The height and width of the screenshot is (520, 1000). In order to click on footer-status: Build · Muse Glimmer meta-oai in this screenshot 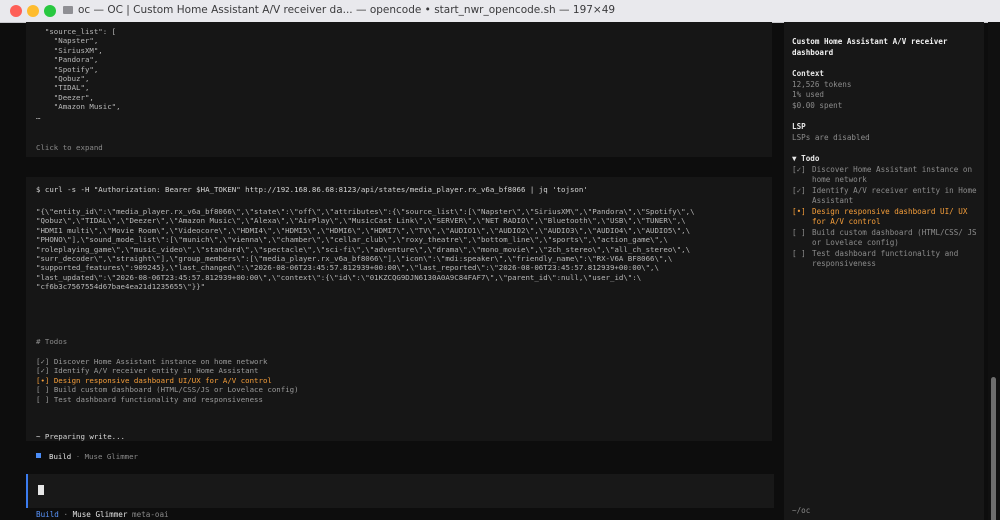, I will do `click(102, 514)`.